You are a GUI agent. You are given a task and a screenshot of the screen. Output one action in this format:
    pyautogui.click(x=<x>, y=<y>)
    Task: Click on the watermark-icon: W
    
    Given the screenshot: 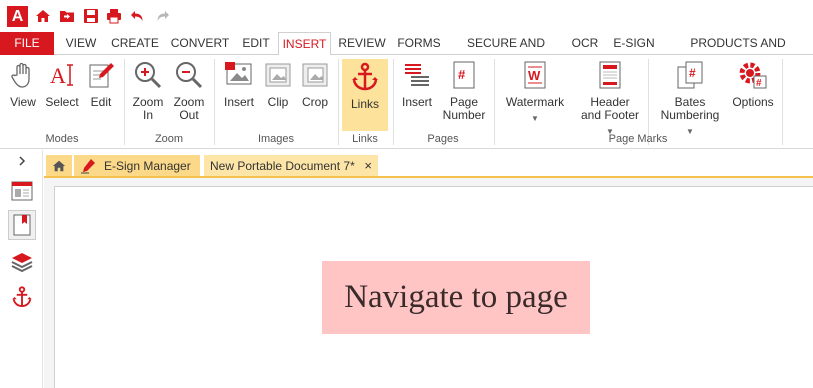 What is the action you would take?
    pyautogui.click(x=535, y=75)
    